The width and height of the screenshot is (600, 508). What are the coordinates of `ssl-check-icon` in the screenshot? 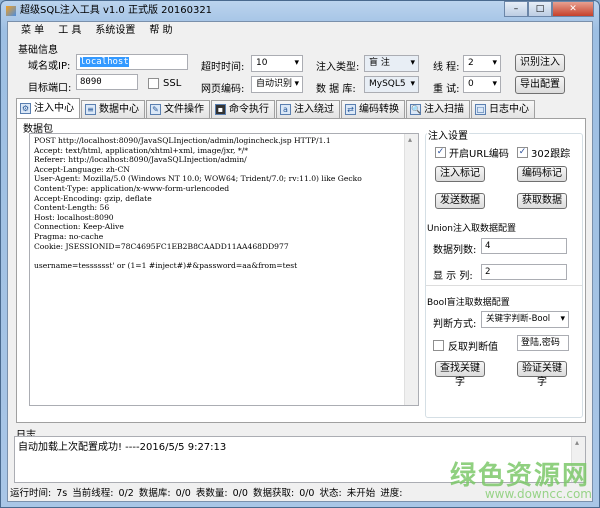 It's located at (153, 83).